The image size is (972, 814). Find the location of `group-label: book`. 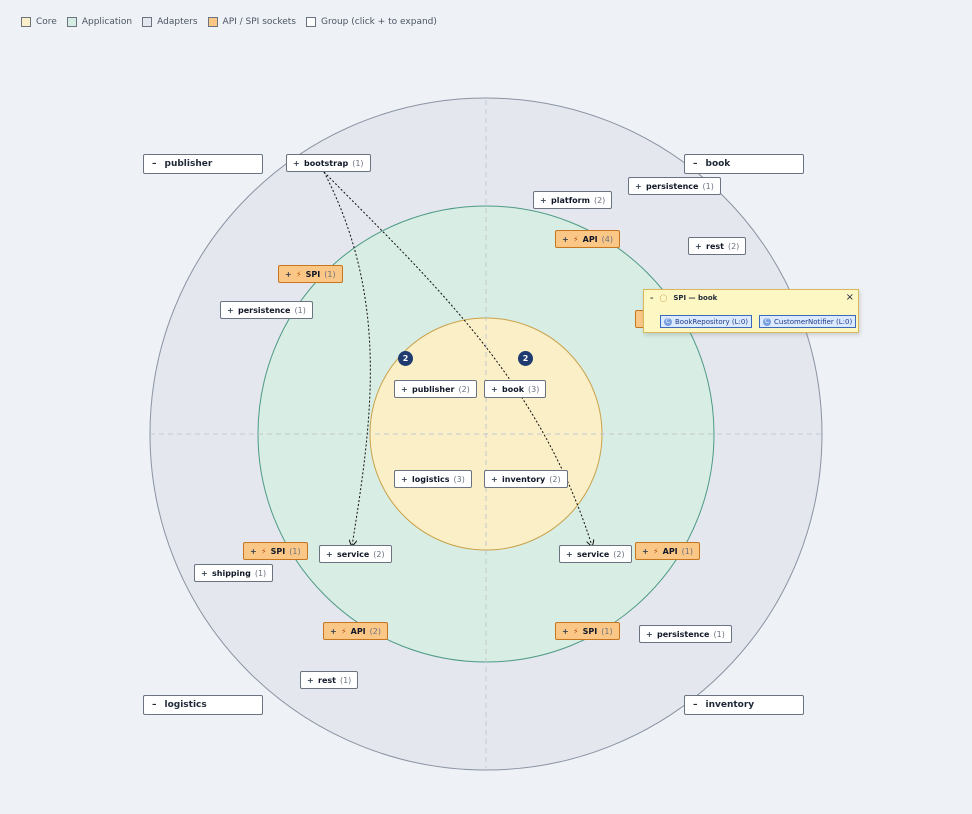

group-label: book is located at coordinates (718, 164).